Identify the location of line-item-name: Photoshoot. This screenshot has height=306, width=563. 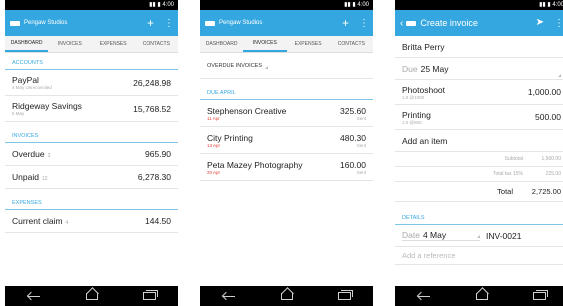
(424, 89).